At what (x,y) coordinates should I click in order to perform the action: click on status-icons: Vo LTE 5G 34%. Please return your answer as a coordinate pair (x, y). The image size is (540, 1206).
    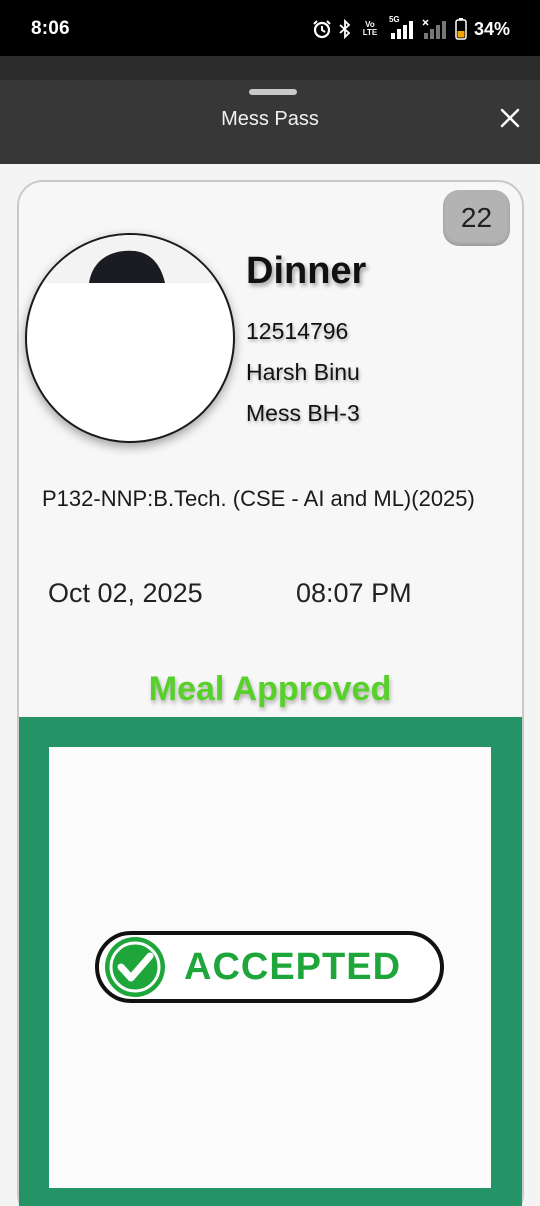
    Looking at the image, I should click on (411, 28).